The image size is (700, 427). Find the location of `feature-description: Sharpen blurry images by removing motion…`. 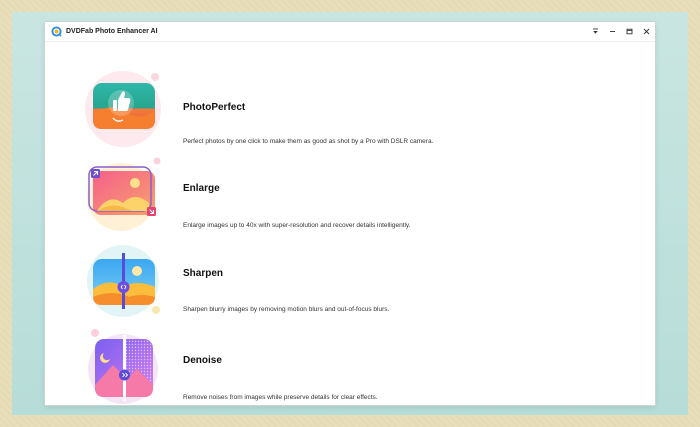

feature-description: Sharpen blurry images by removing motion… is located at coordinates (286, 309).